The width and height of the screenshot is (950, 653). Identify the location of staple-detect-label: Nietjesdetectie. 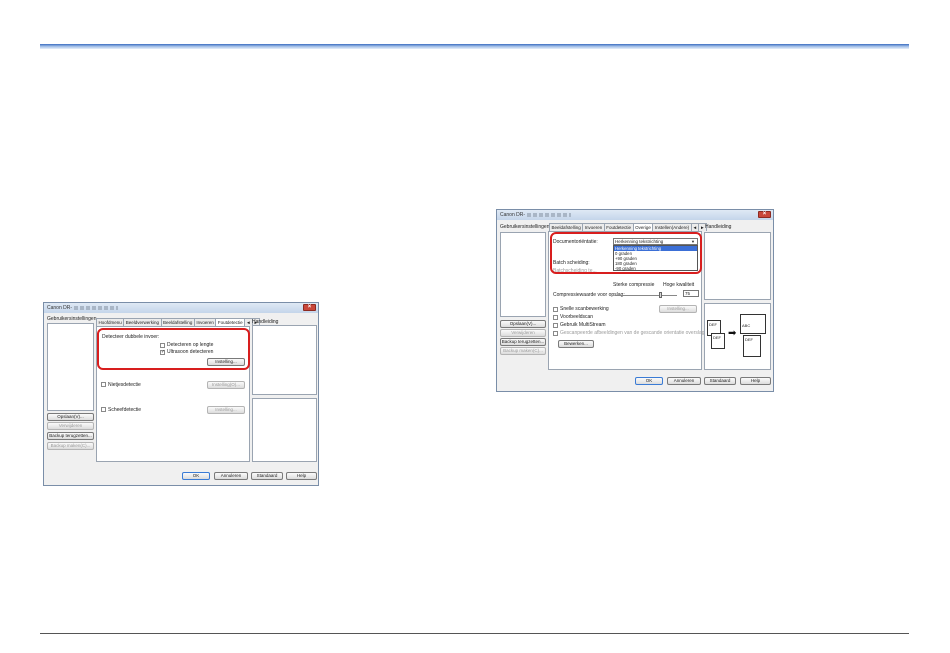
(124, 385).